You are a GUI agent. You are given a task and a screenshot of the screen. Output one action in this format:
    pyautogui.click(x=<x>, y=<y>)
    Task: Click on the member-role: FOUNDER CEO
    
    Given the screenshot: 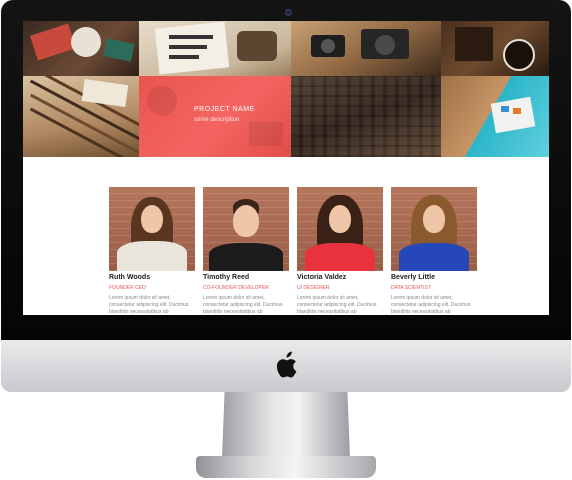 What is the action you would take?
    pyautogui.click(x=127, y=288)
    